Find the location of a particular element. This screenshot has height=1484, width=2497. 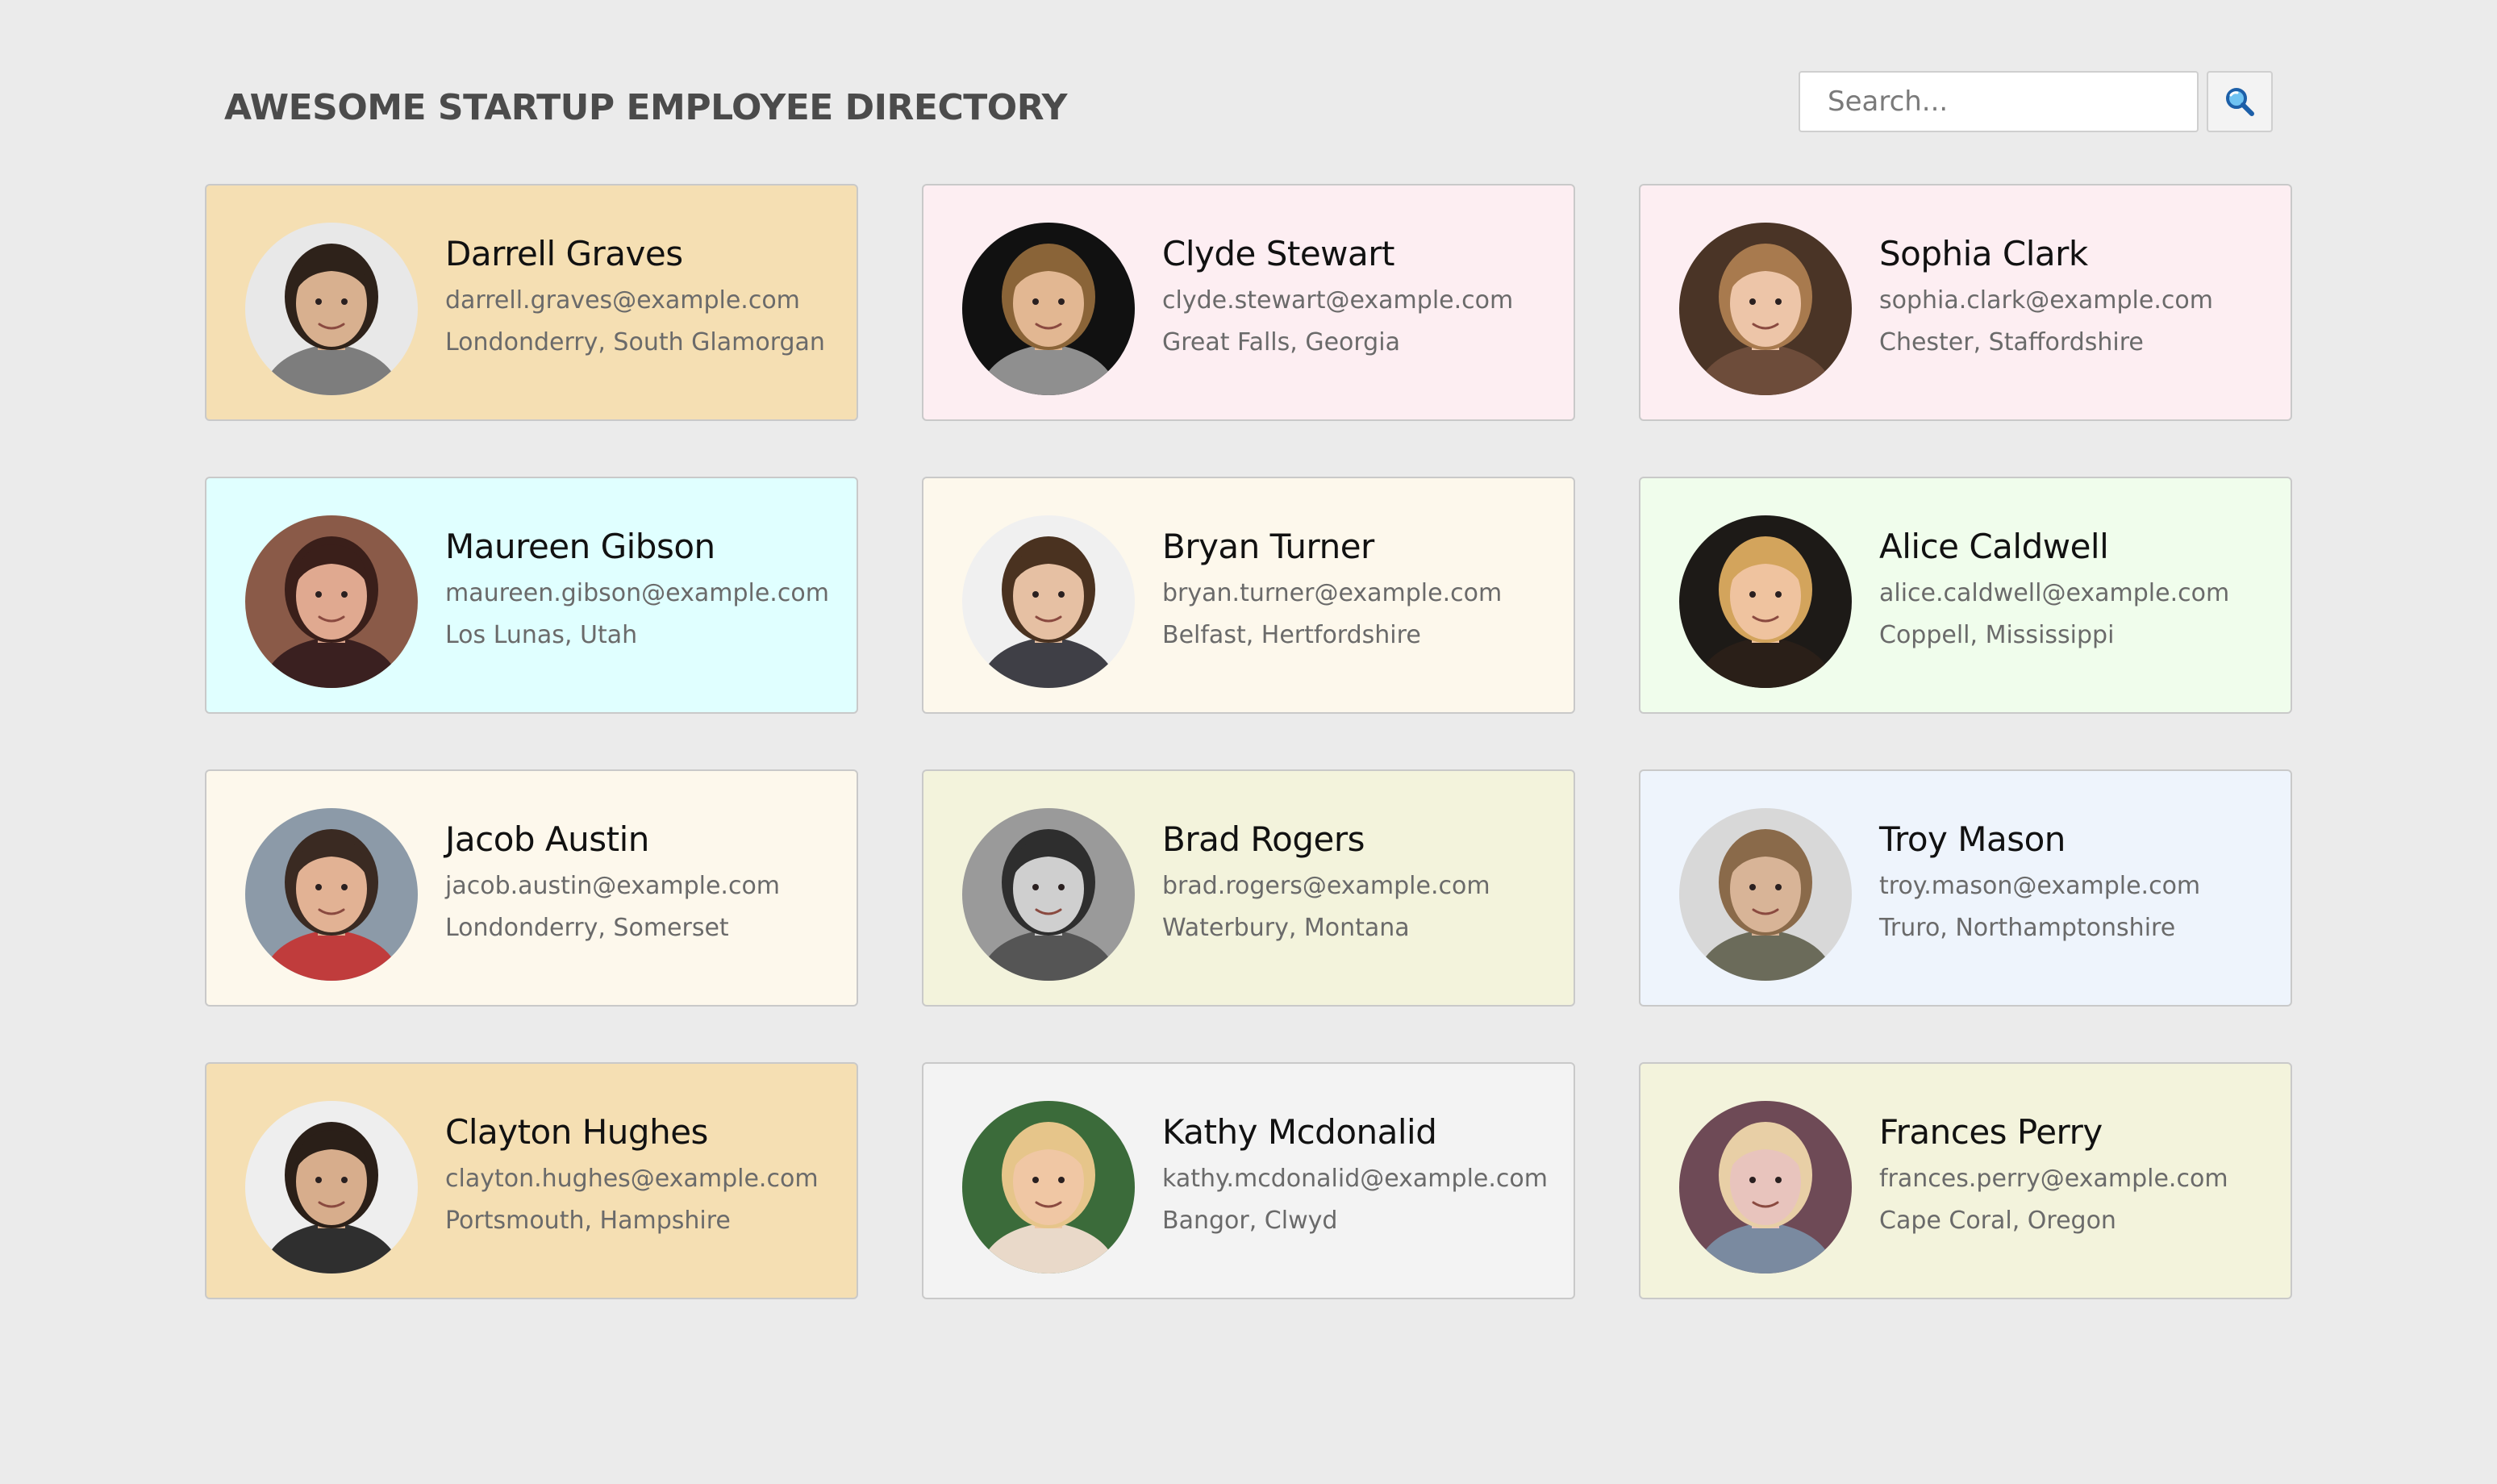

search-input is located at coordinates (1999, 101).